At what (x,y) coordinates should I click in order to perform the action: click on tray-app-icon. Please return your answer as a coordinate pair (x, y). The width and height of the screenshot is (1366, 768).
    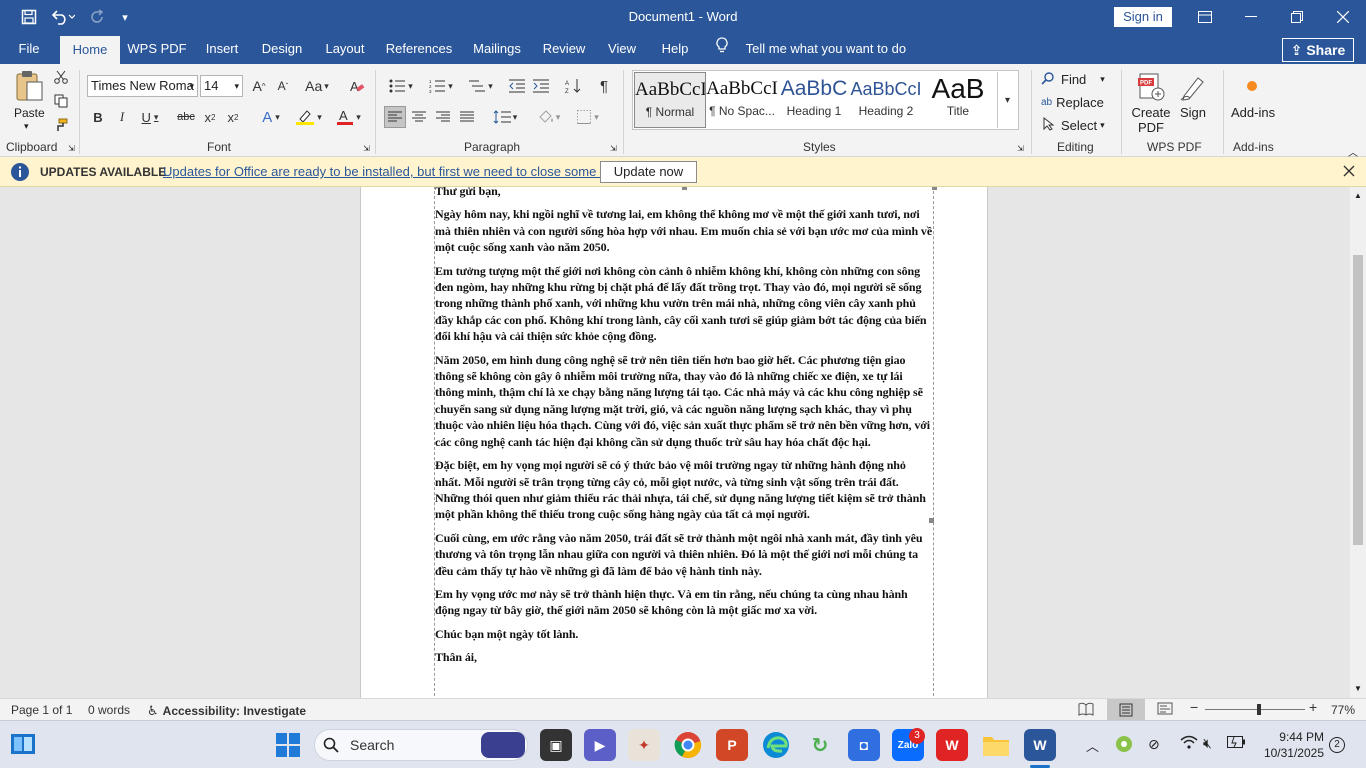
    Looking at the image, I should click on (1124, 745).